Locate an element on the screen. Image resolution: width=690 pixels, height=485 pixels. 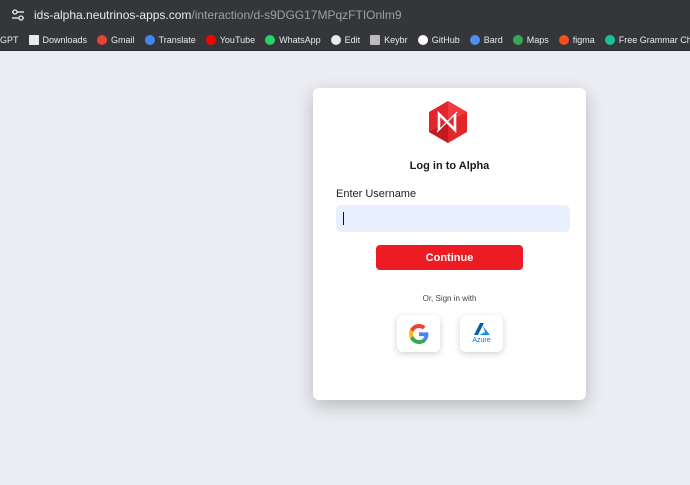
keybr-icon is located at coordinates (375, 39).